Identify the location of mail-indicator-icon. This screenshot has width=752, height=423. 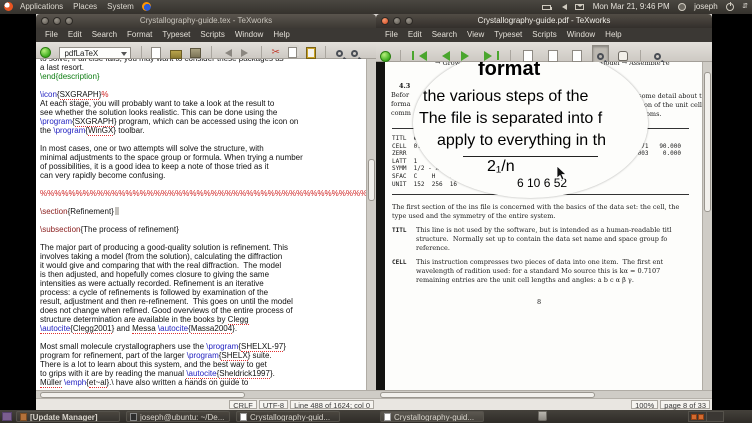
(580, 7).